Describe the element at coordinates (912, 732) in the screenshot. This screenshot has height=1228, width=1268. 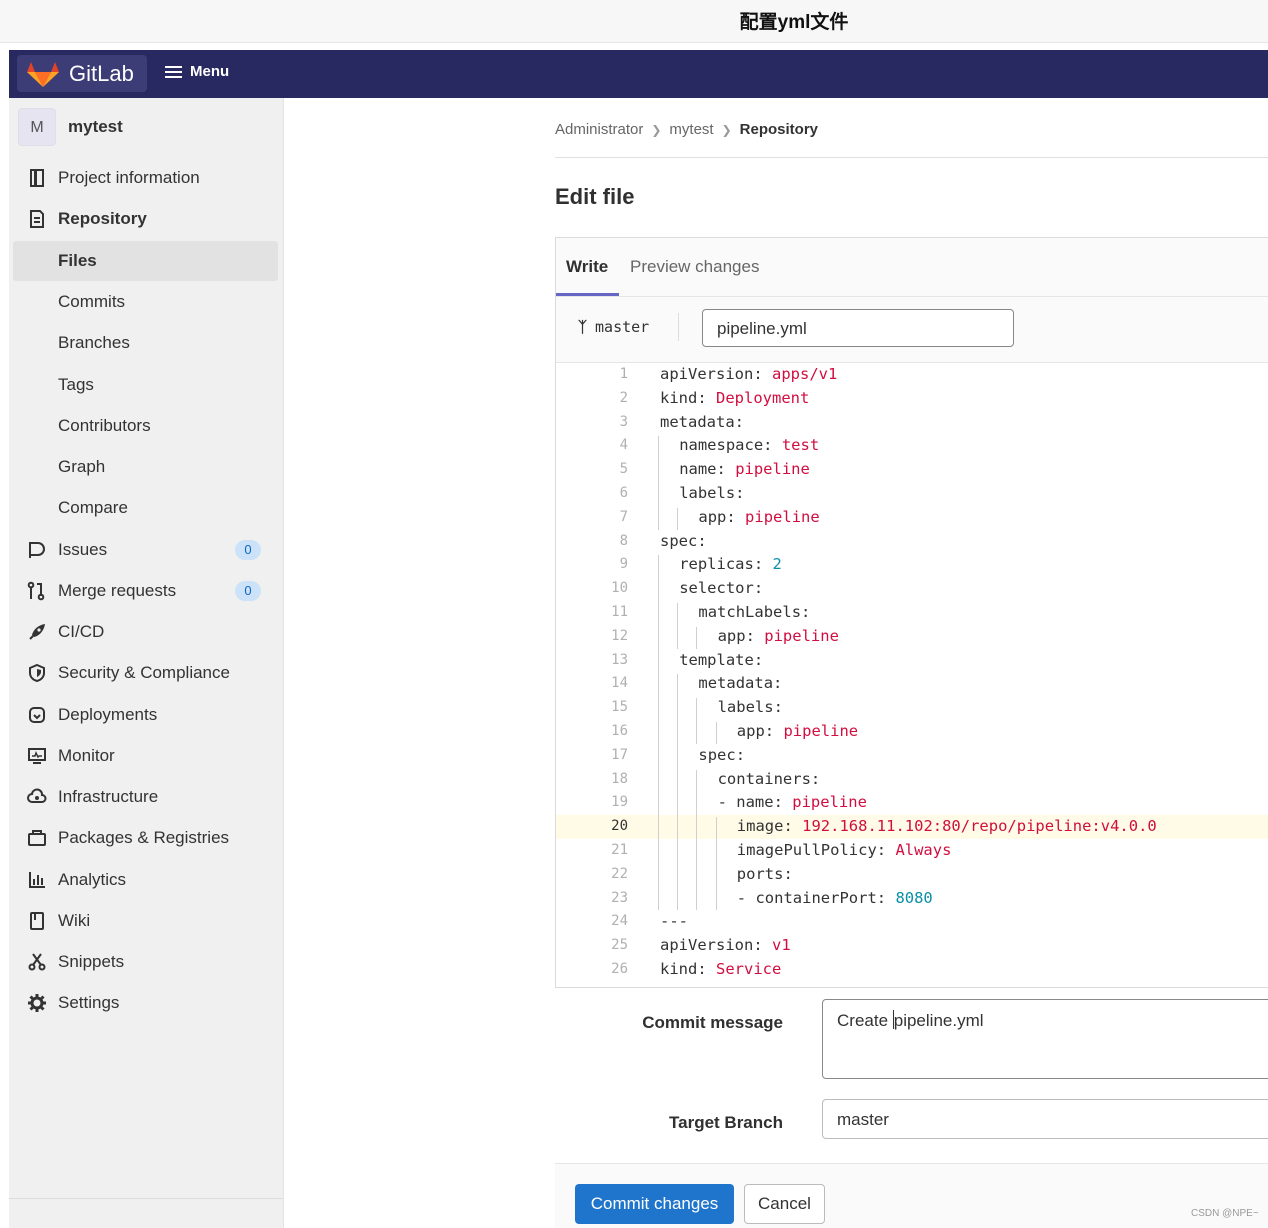
I see `code-line: 16 app: pipeline` at that location.